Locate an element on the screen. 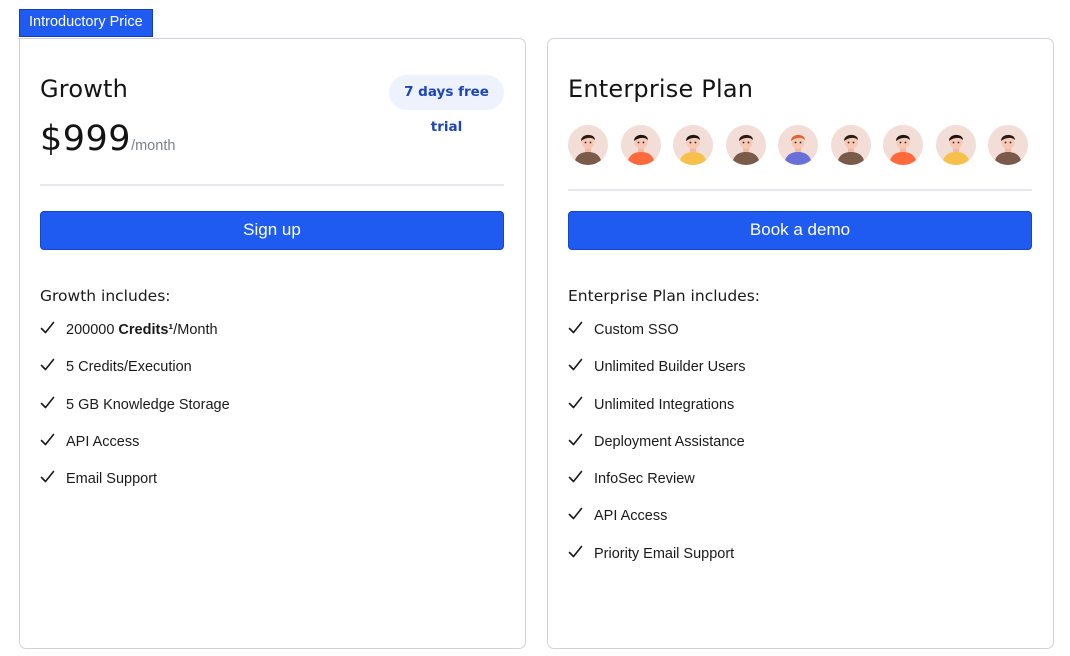 The image size is (1070, 656). plan-title: Enterprise Plan is located at coordinates (661, 89).